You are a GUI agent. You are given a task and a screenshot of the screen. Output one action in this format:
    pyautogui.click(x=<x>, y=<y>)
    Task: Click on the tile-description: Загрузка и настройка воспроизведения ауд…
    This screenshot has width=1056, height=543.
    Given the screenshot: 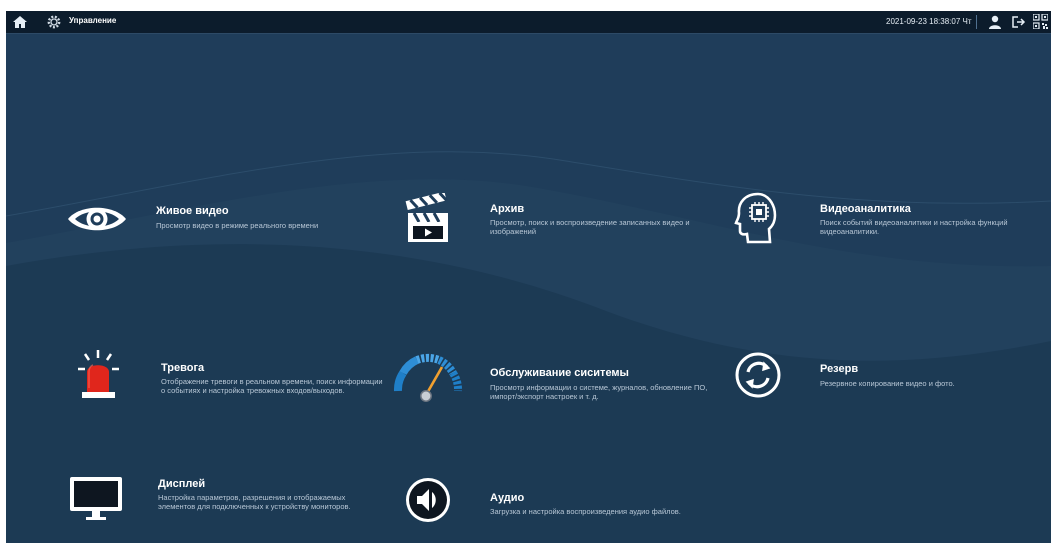 What is the action you would take?
    pyautogui.click(x=585, y=511)
    